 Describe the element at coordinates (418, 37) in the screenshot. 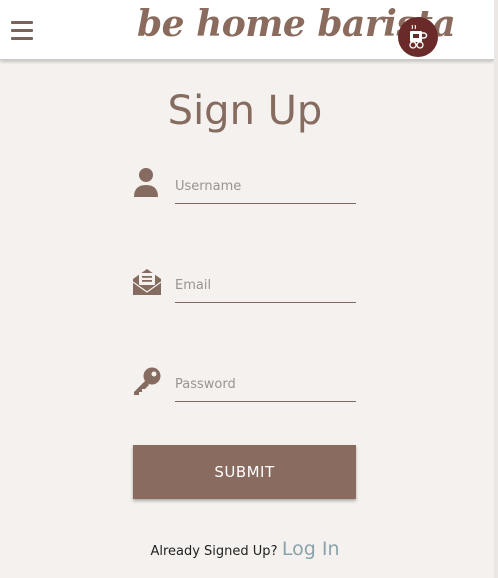

I see `coffee-logo-icon` at that location.